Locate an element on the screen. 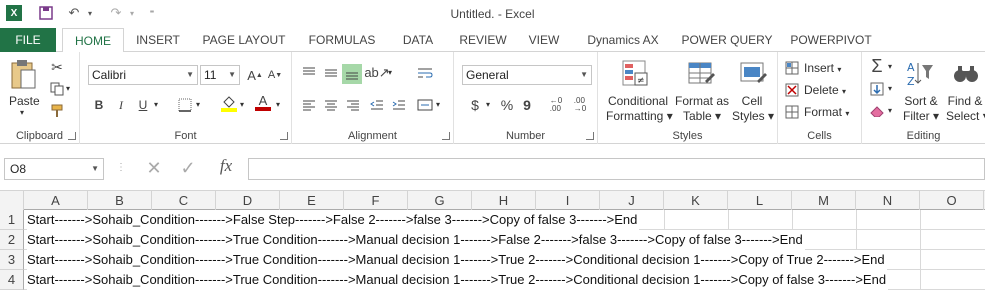 Image resolution: width=985 pixels, height=290 pixels. italic-button: I is located at coordinates (121, 105).